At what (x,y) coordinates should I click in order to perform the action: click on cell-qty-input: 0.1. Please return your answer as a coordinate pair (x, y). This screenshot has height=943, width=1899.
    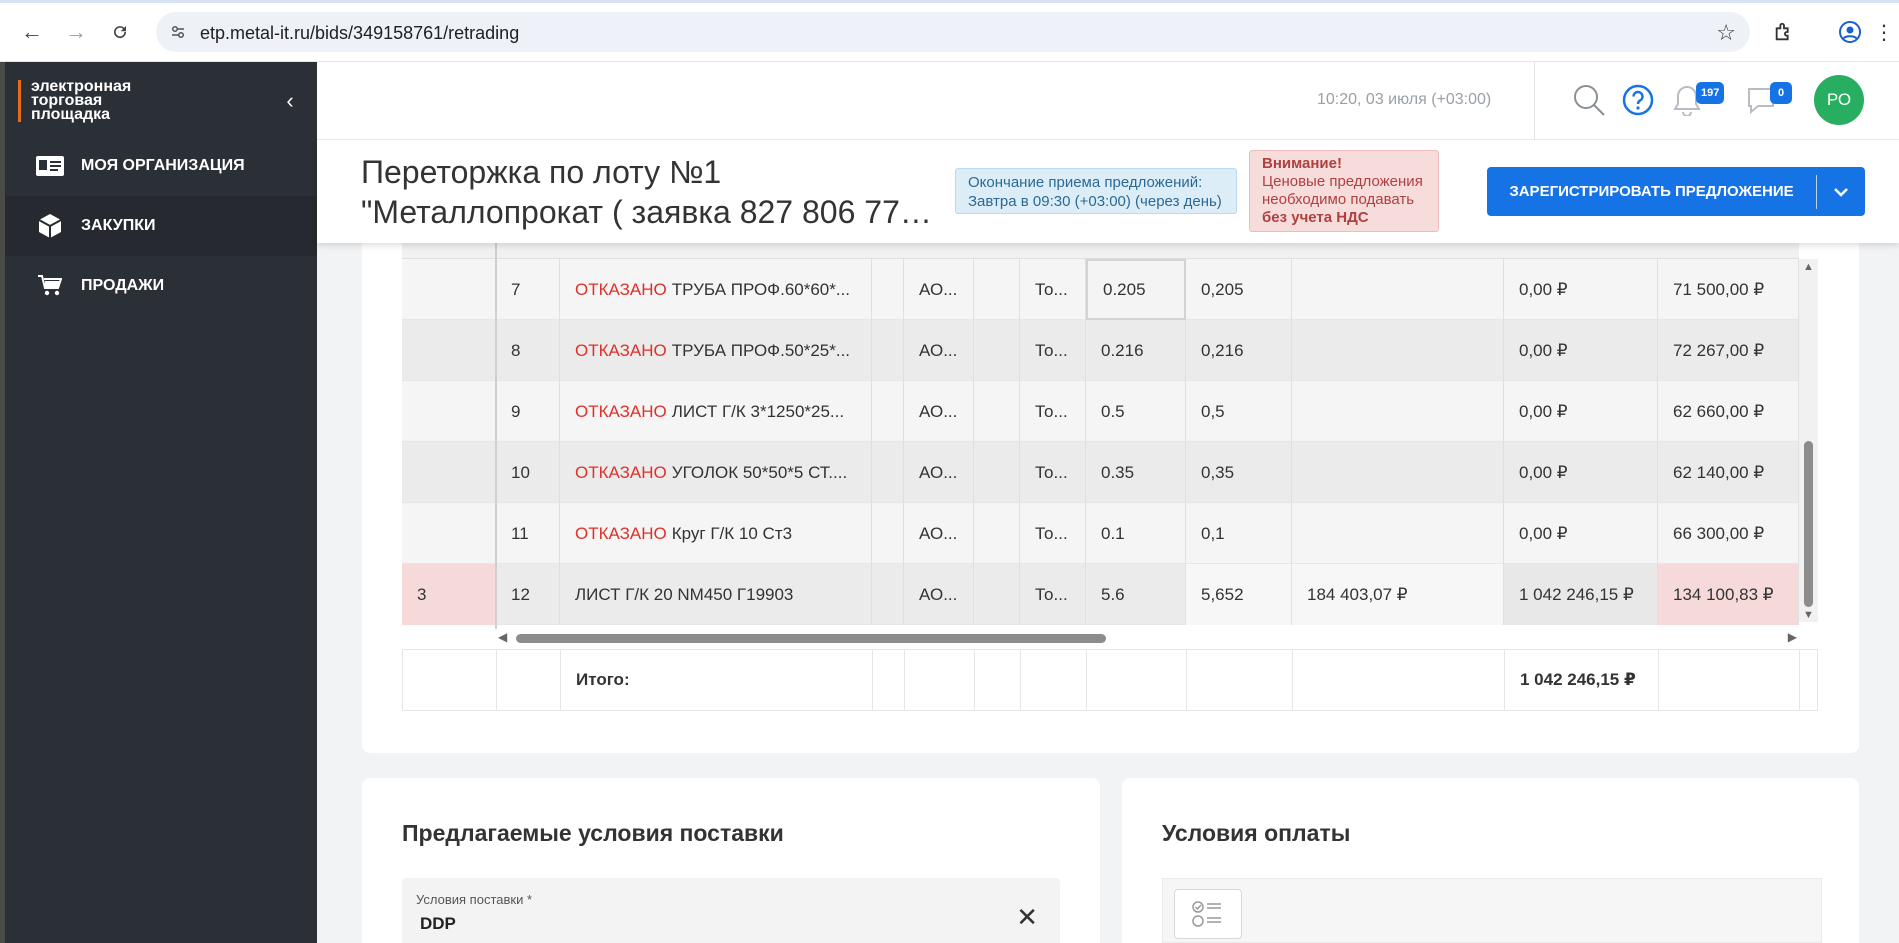
    Looking at the image, I should click on (1136, 533).